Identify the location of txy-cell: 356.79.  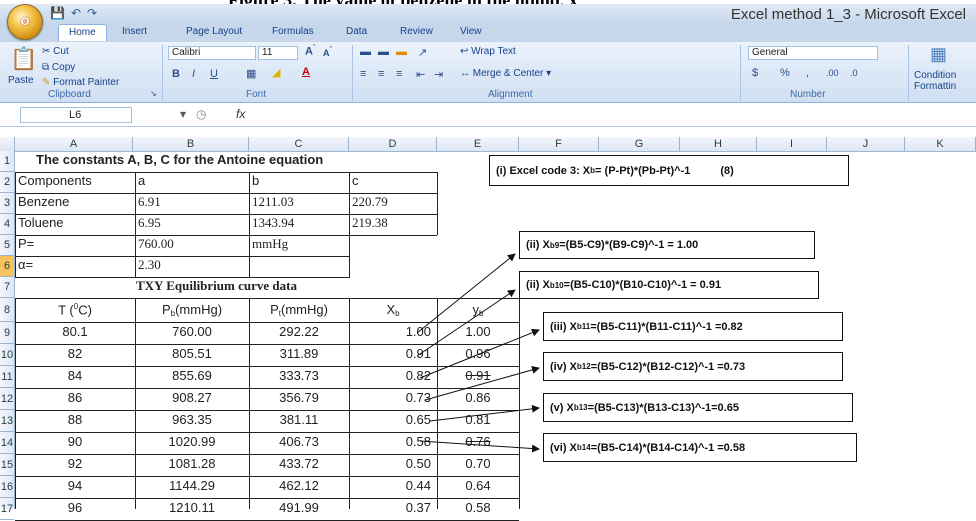
(299, 397).